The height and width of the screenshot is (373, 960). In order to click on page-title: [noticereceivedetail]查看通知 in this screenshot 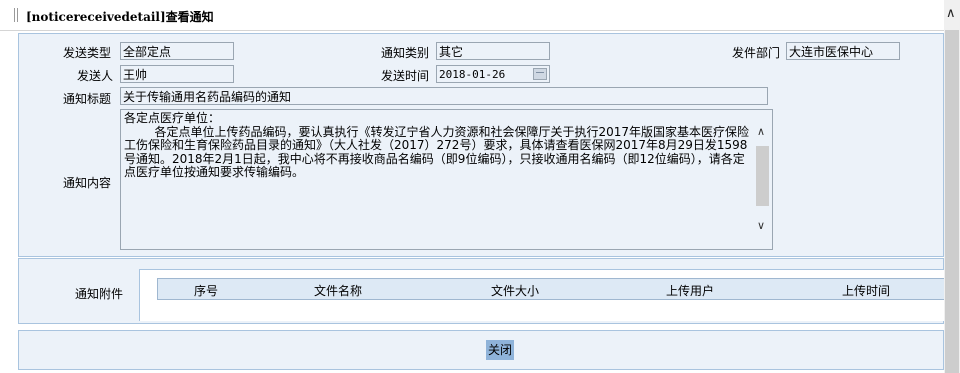, I will do `click(120, 17)`.